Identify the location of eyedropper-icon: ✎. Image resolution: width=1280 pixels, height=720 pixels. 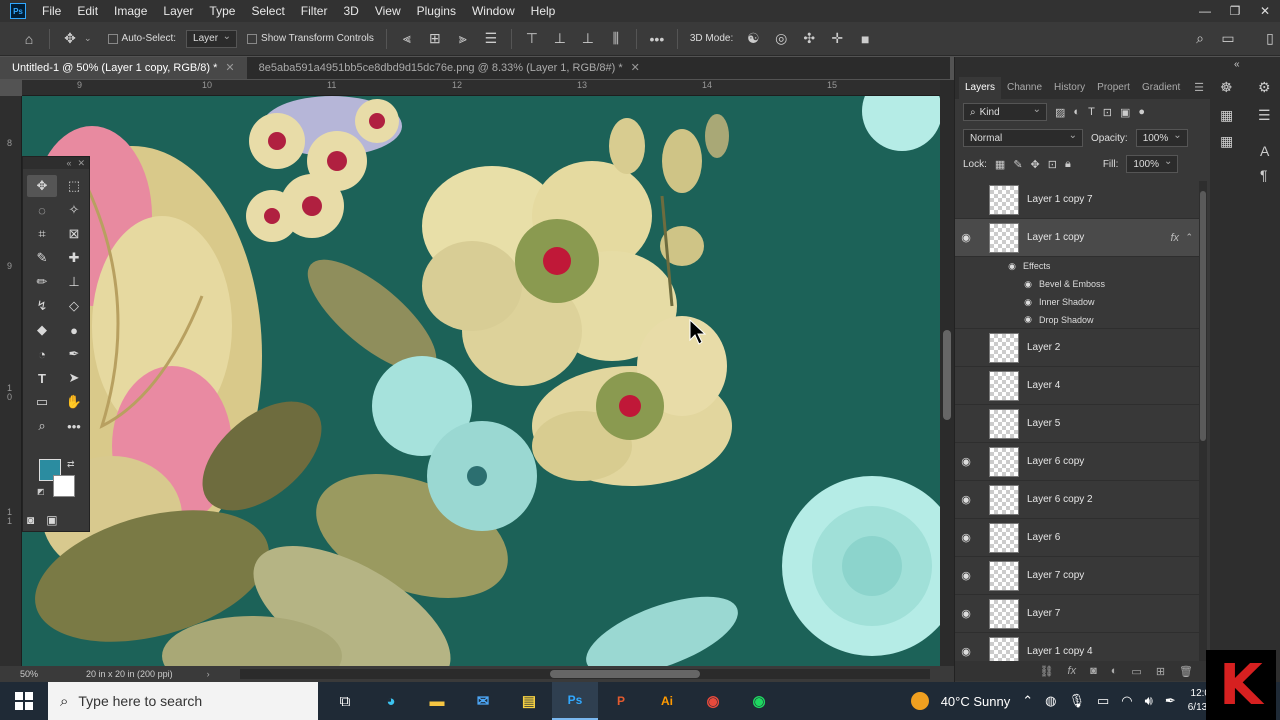
(42, 258).